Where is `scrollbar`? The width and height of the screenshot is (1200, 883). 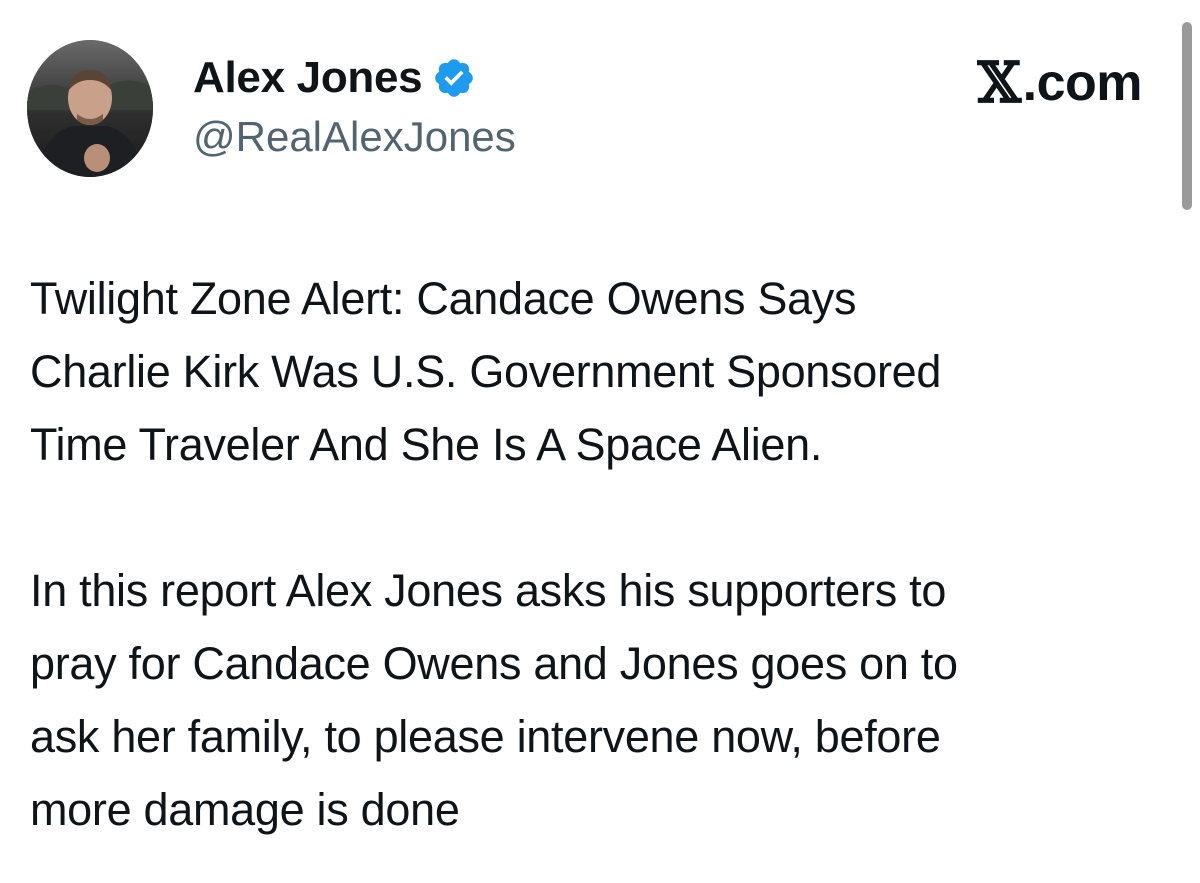 scrollbar is located at coordinates (1187, 116).